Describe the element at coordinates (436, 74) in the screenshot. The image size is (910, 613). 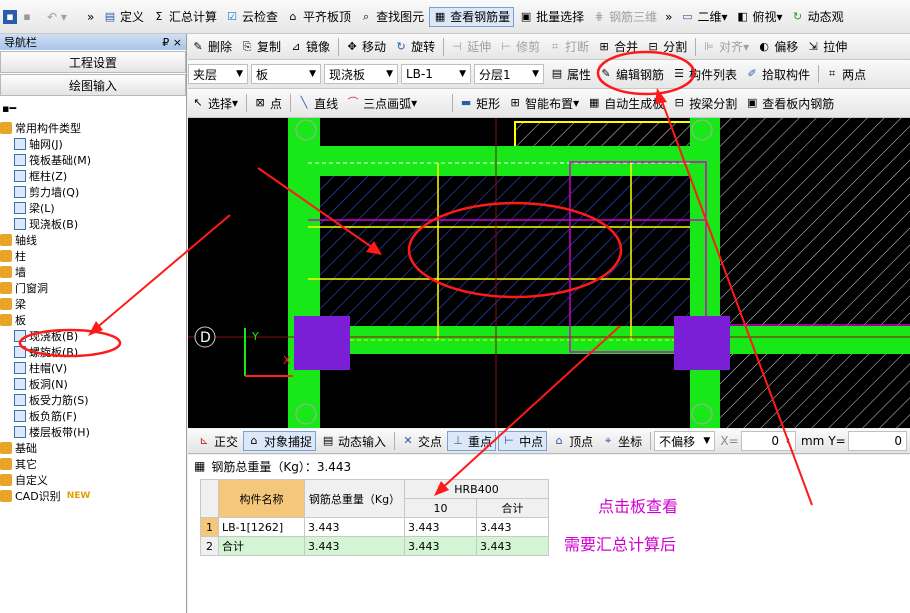
I see `component-select: LB-1 ▼` at that location.